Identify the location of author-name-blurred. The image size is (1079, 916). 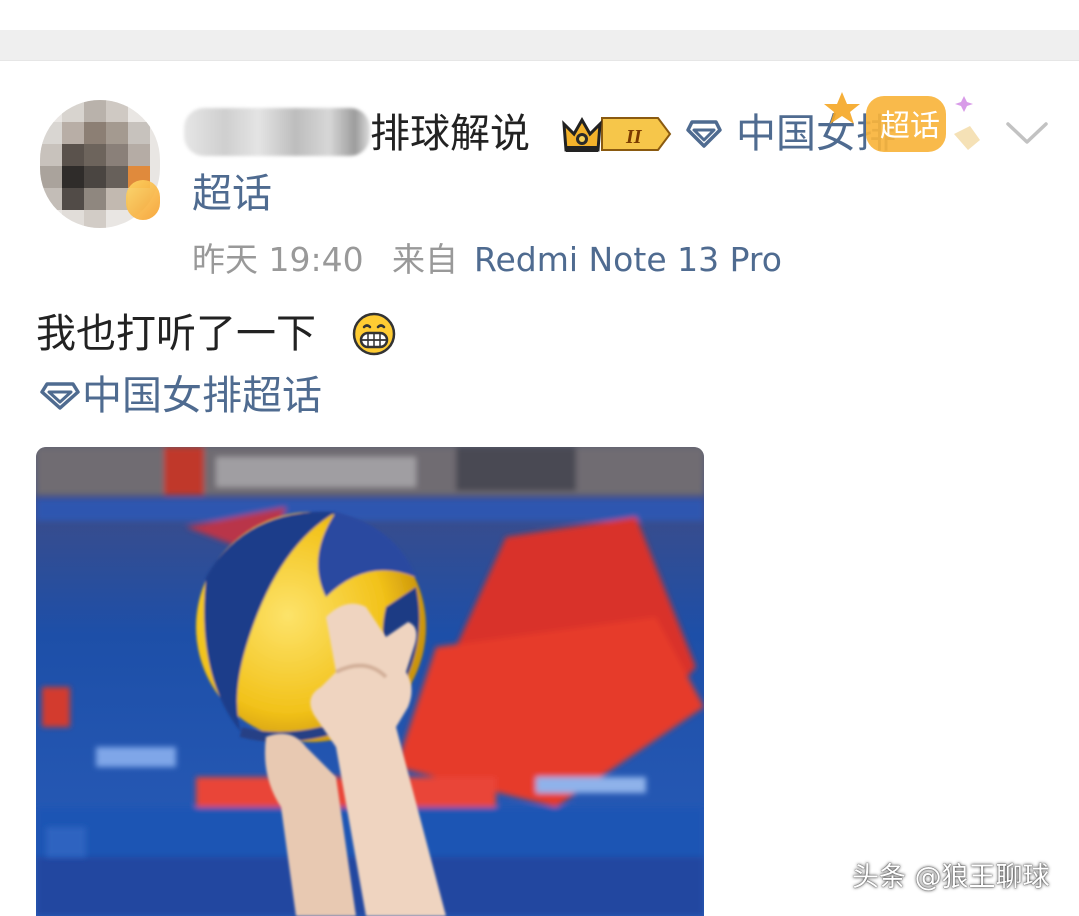
(277, 132).